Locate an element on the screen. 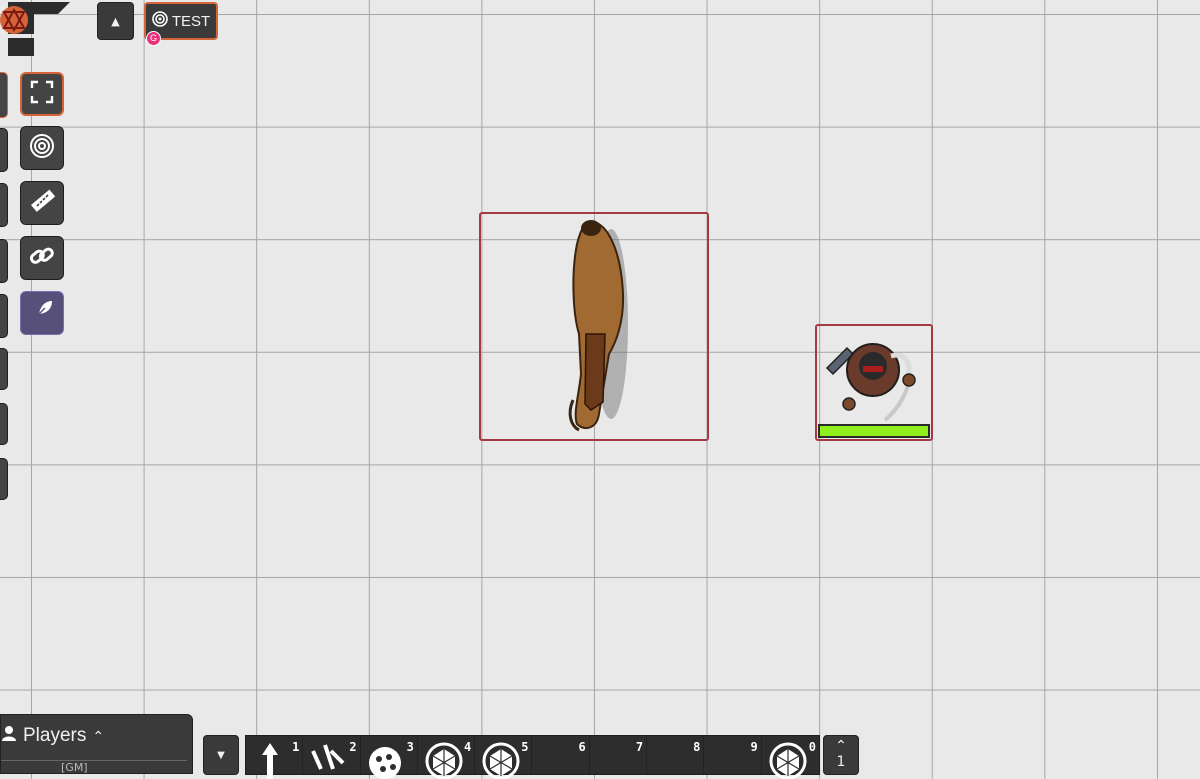  chevron-up-icon: ▲ is located at coordinates (115, 21).